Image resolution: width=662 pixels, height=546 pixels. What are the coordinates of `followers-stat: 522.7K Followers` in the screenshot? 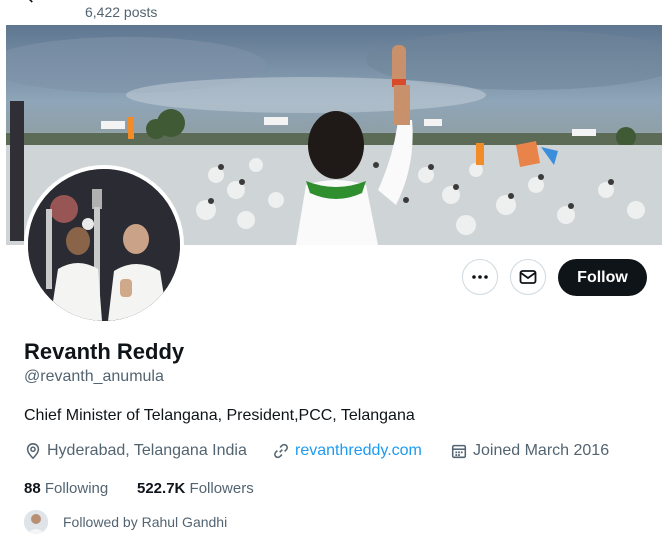 It's located at (195, 488).